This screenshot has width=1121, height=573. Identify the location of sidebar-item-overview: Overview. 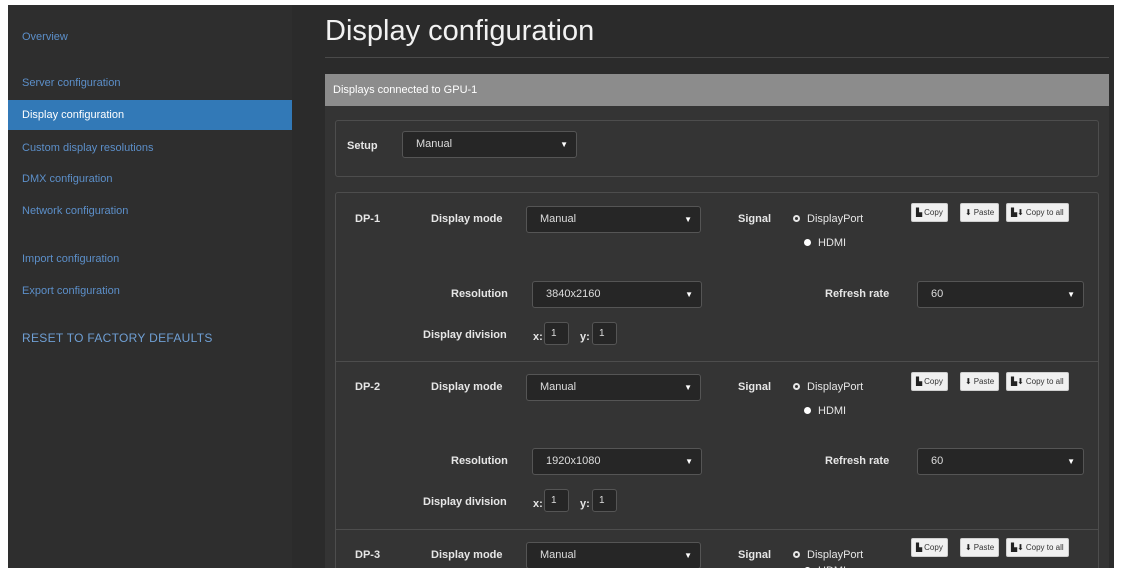
(150, 37).